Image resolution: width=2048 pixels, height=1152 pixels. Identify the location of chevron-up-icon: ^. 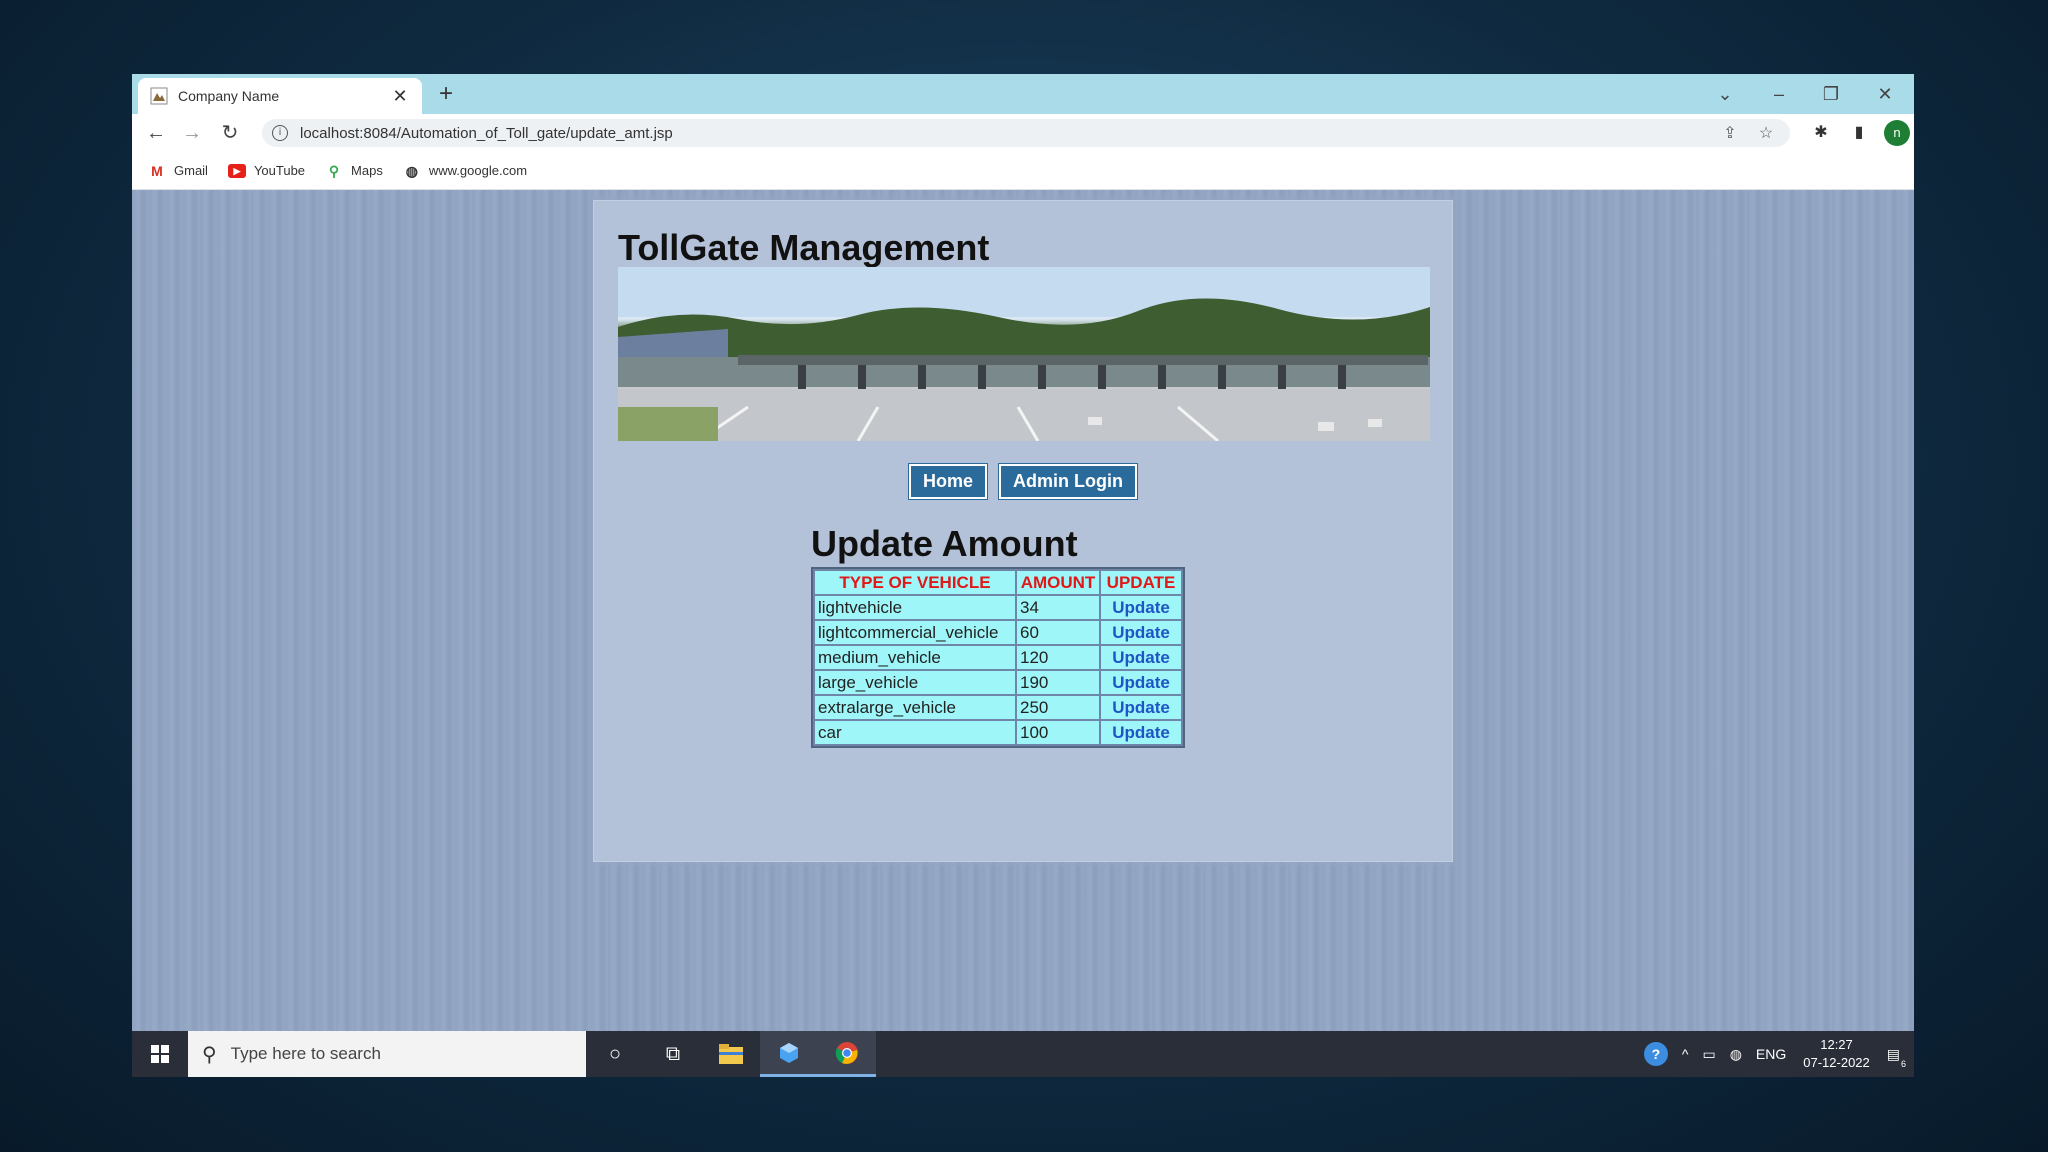
(1685, 1054).